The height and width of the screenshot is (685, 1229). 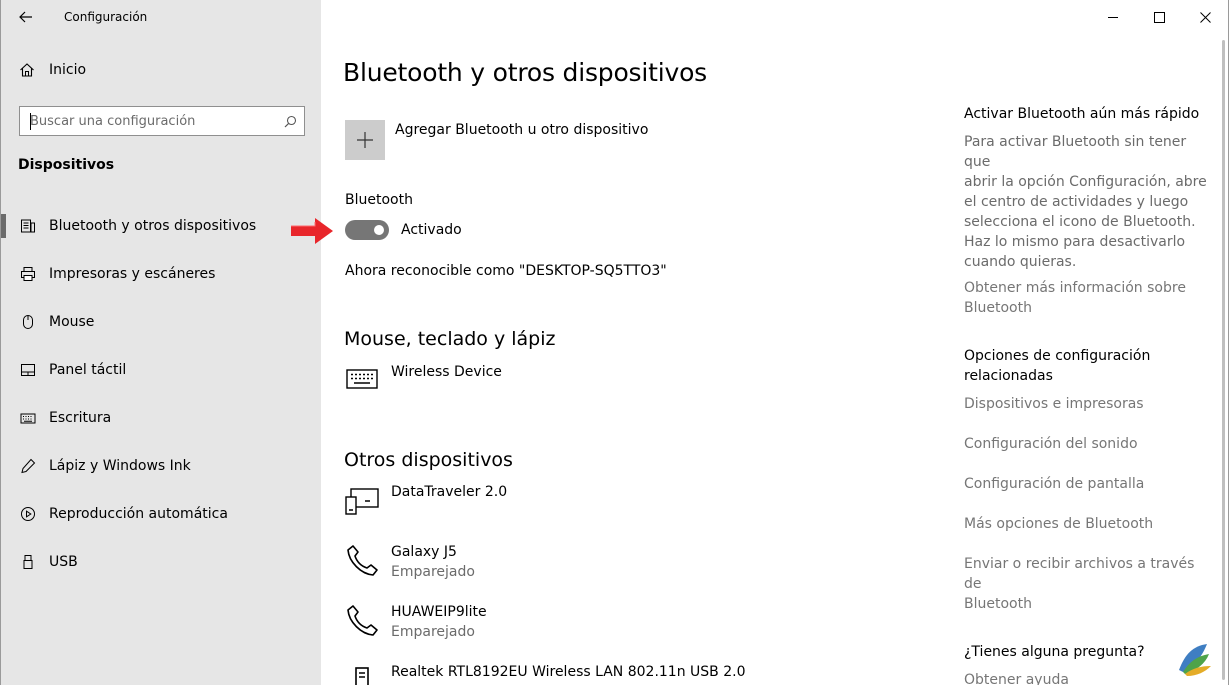 What do you see at coordinates (66, 165) in the screenshot?
I see `section-title: Dispositivos` at bounding box center [66, 165].